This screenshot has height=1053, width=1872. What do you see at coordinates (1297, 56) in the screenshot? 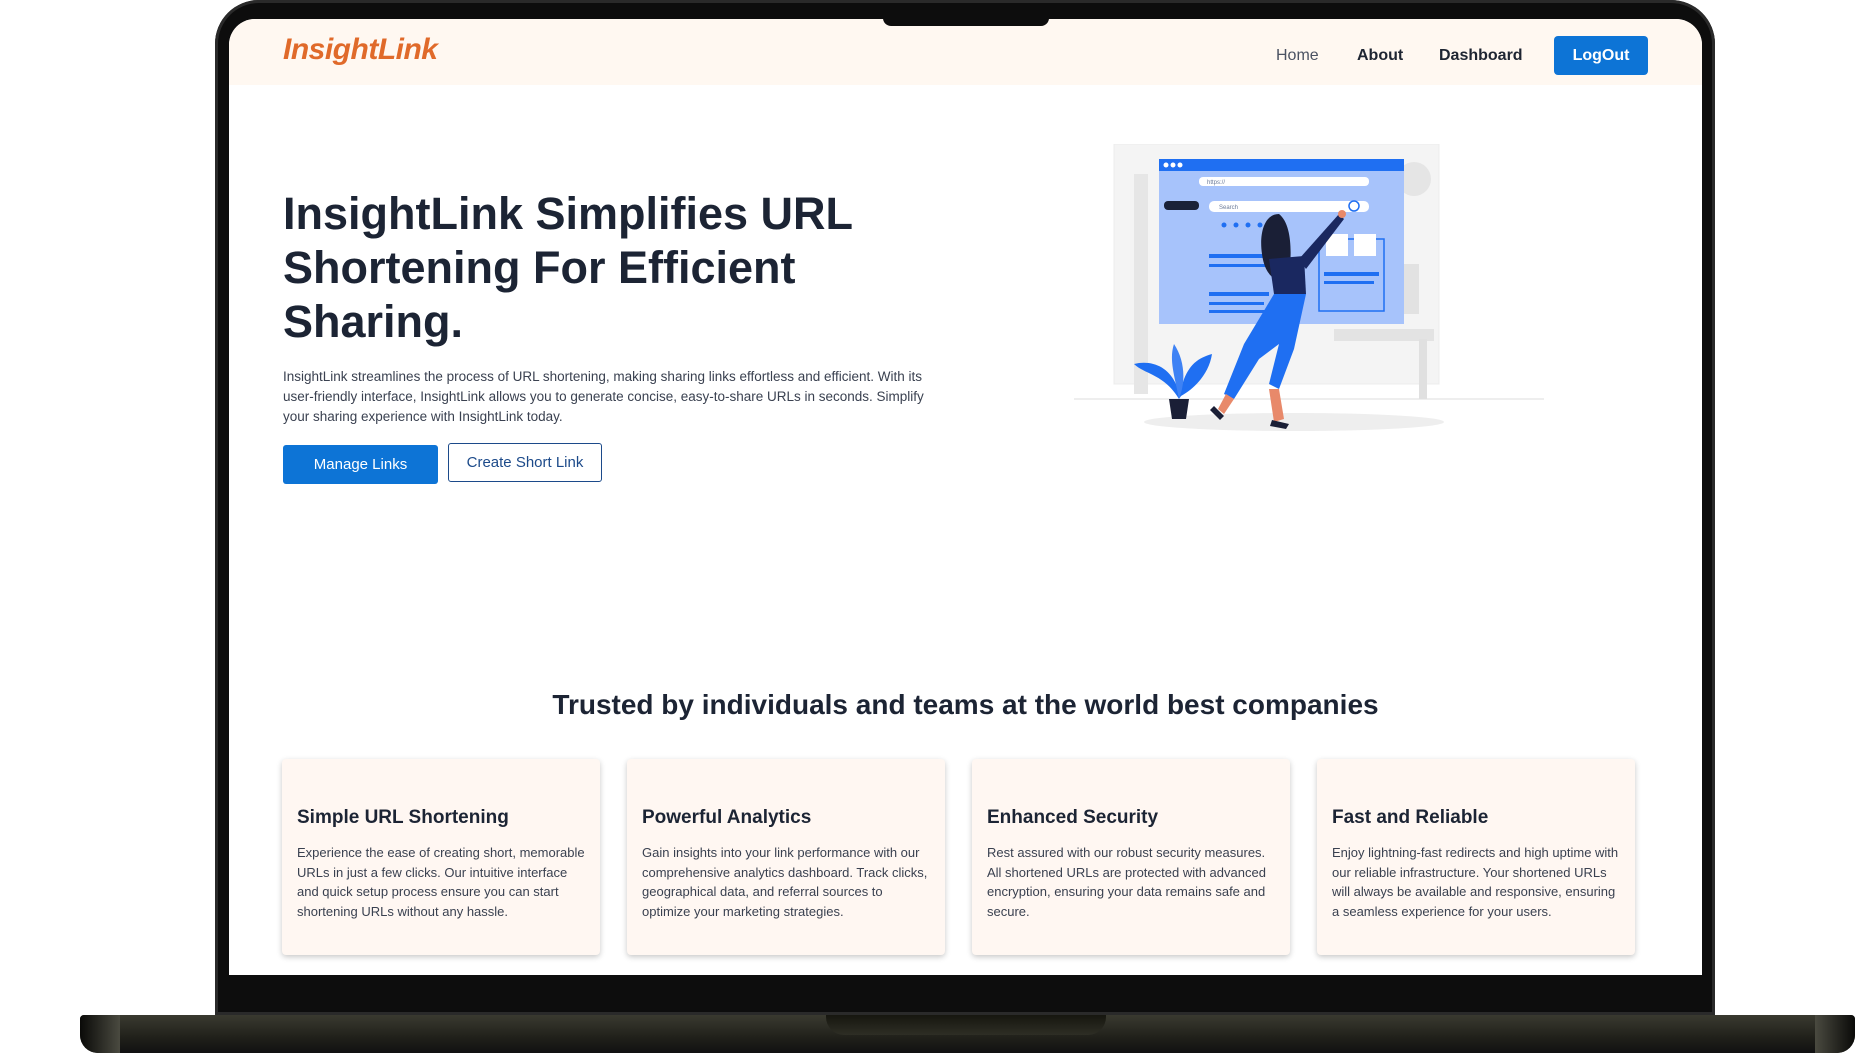
I see `nav-link-home: Home` at bounding box center [1297, 56].